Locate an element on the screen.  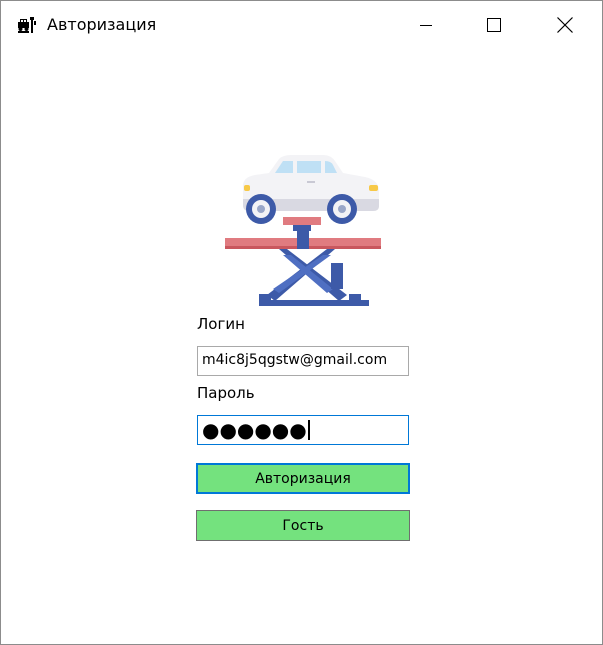
password-field: ●●●●●● is located at coordinates (303, 430).